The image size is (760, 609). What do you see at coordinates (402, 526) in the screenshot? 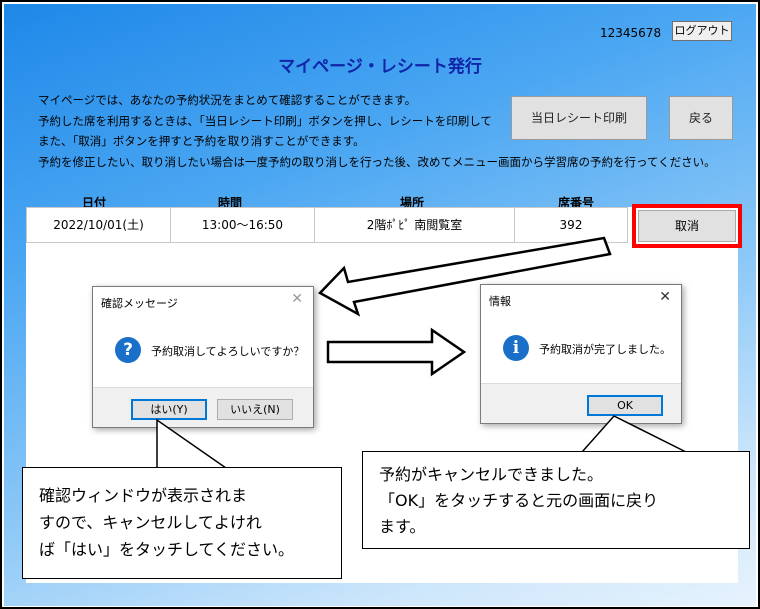
I see `callout-right-line: ます。` at bounding box center [402, 526].